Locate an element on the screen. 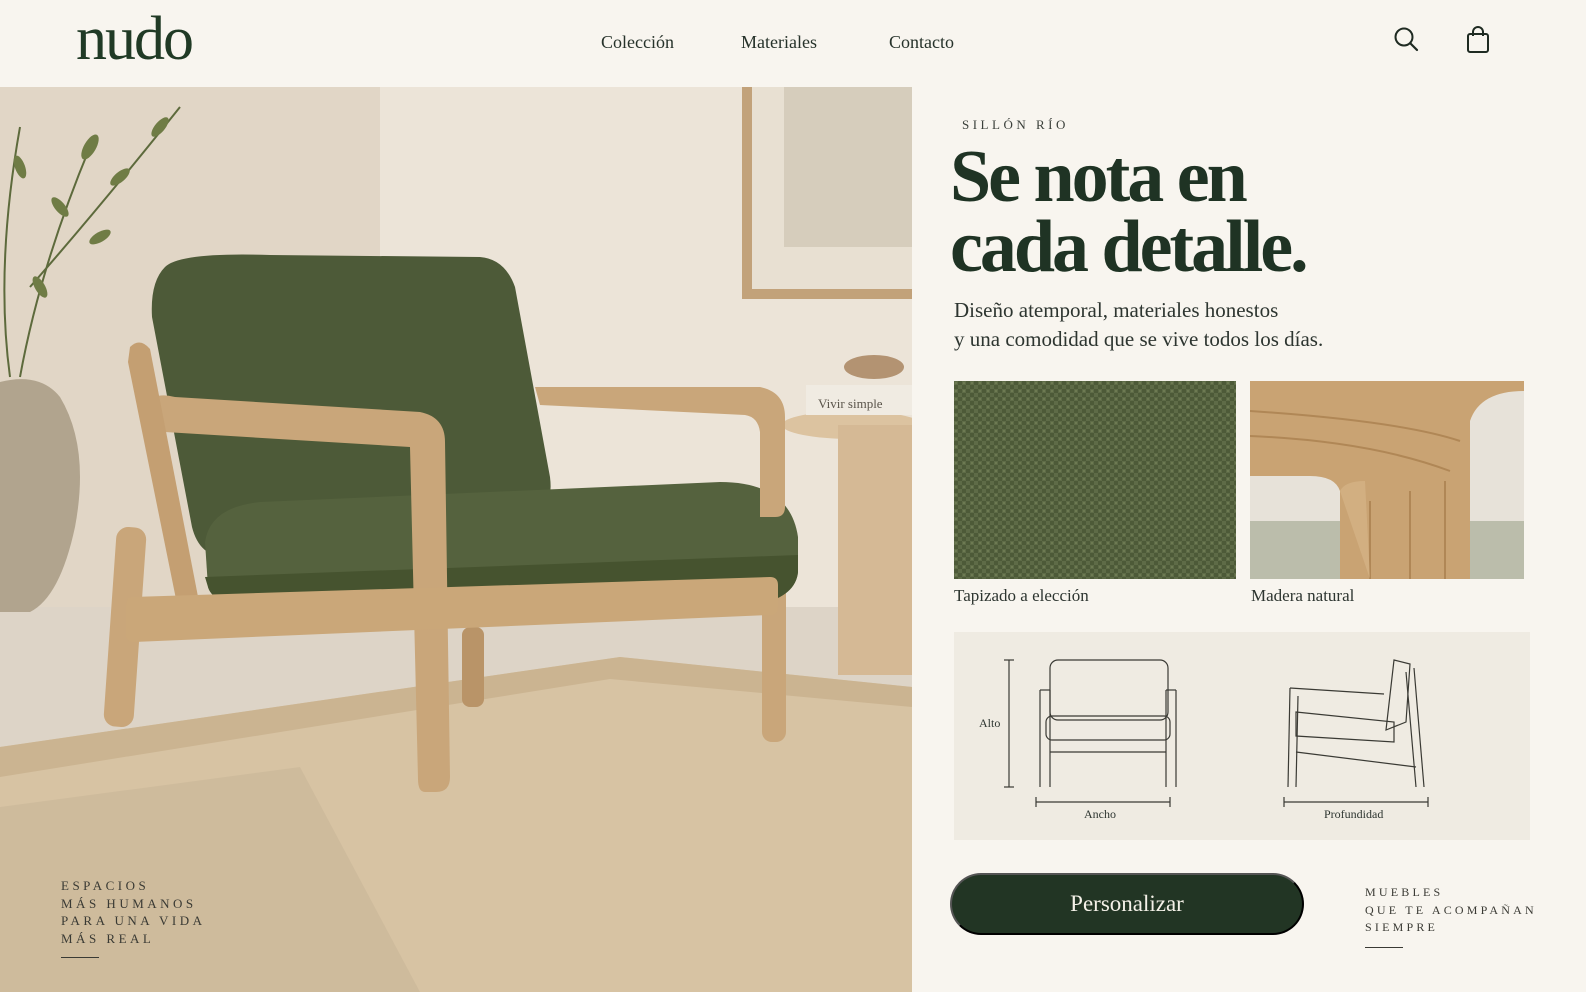 The height and width of the screenshot is (992, 1586). dimensions-diagram: Alto Ancho Profundidad is located at coordinates (1242, 736).